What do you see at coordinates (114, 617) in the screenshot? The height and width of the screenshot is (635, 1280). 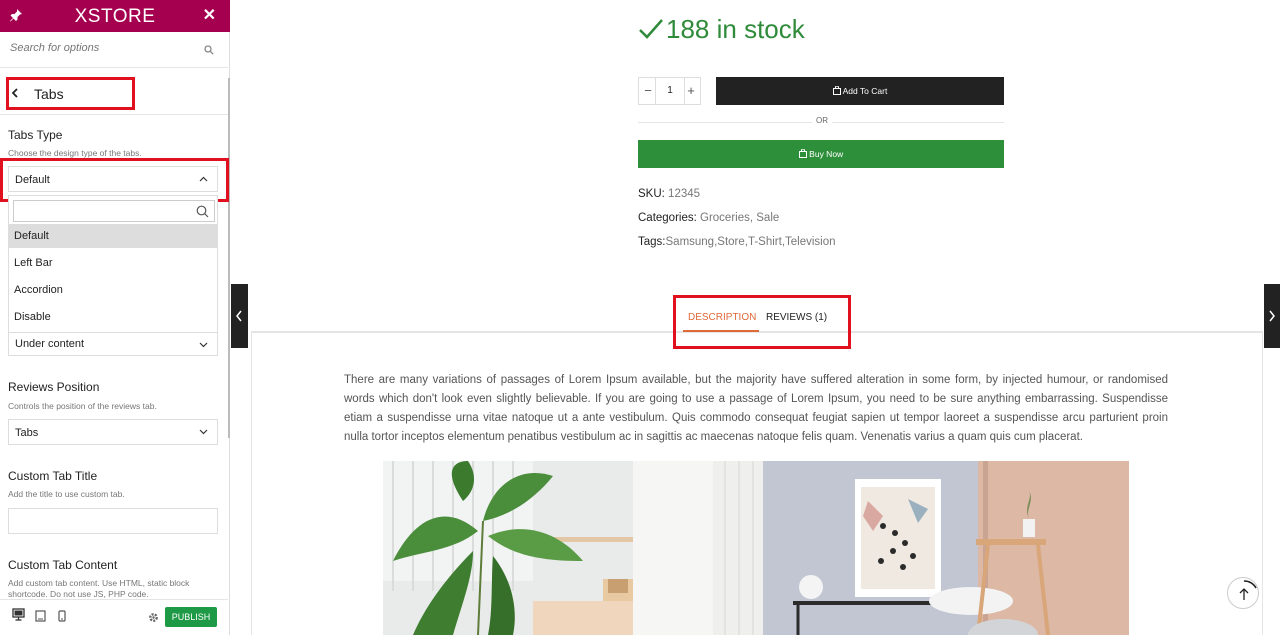 I see `sidebar-footer: PUBLISH` at bounding box center [114, 617].